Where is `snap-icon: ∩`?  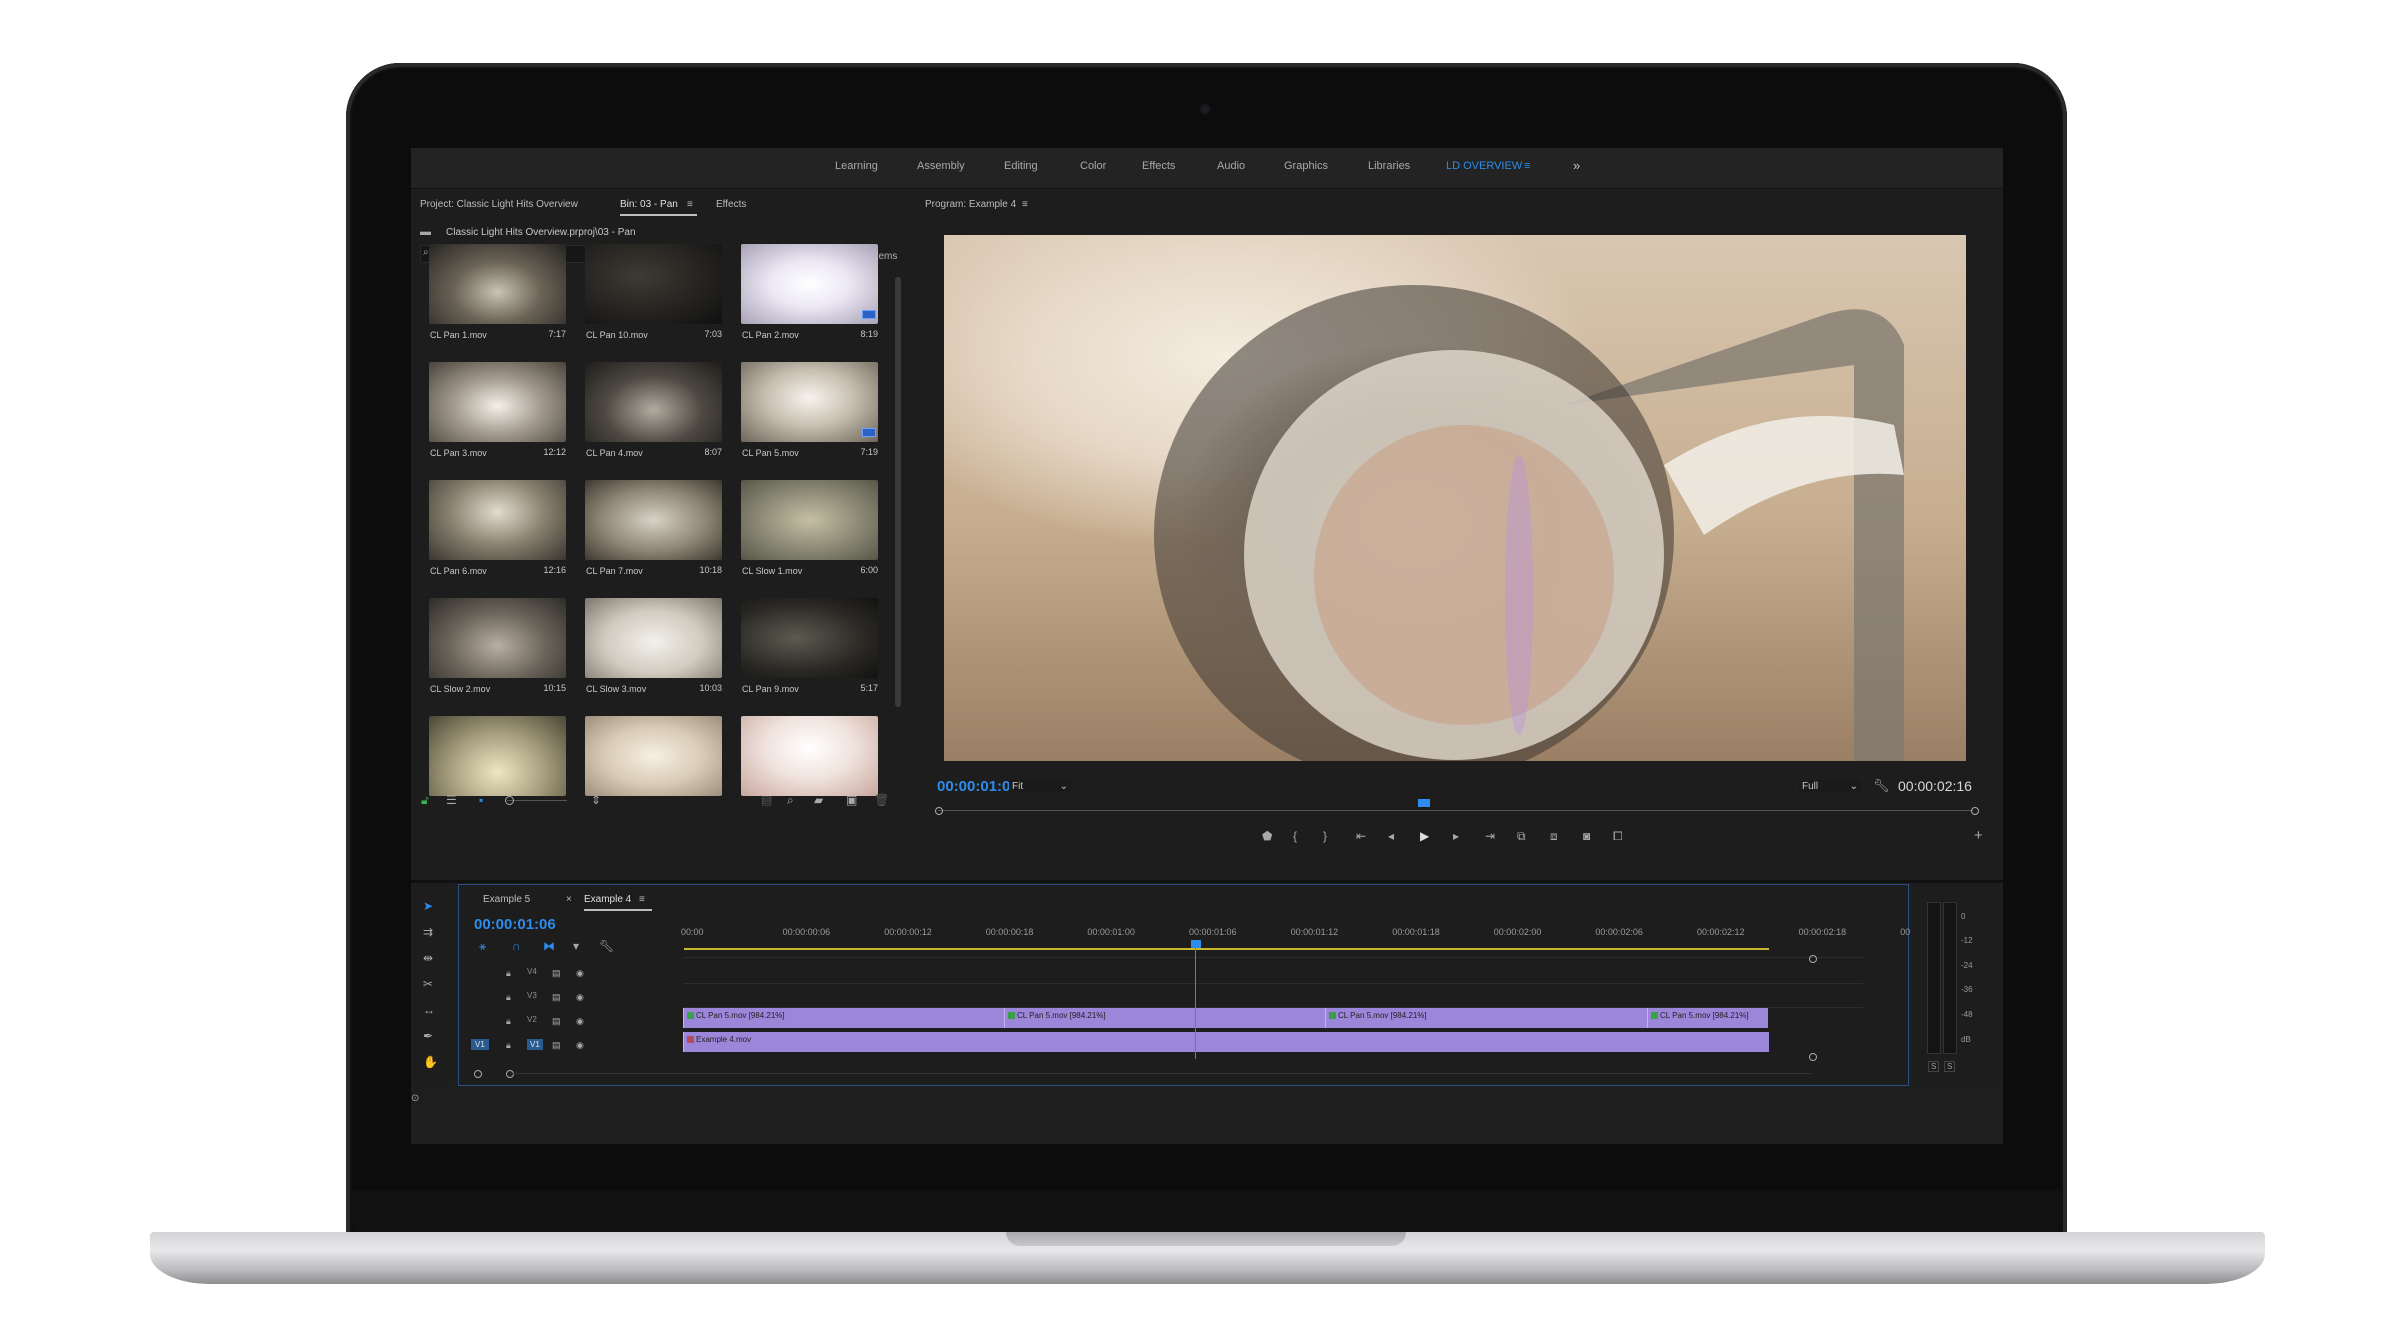
snap-icon: ∩ is located at coordinates (516, 946).